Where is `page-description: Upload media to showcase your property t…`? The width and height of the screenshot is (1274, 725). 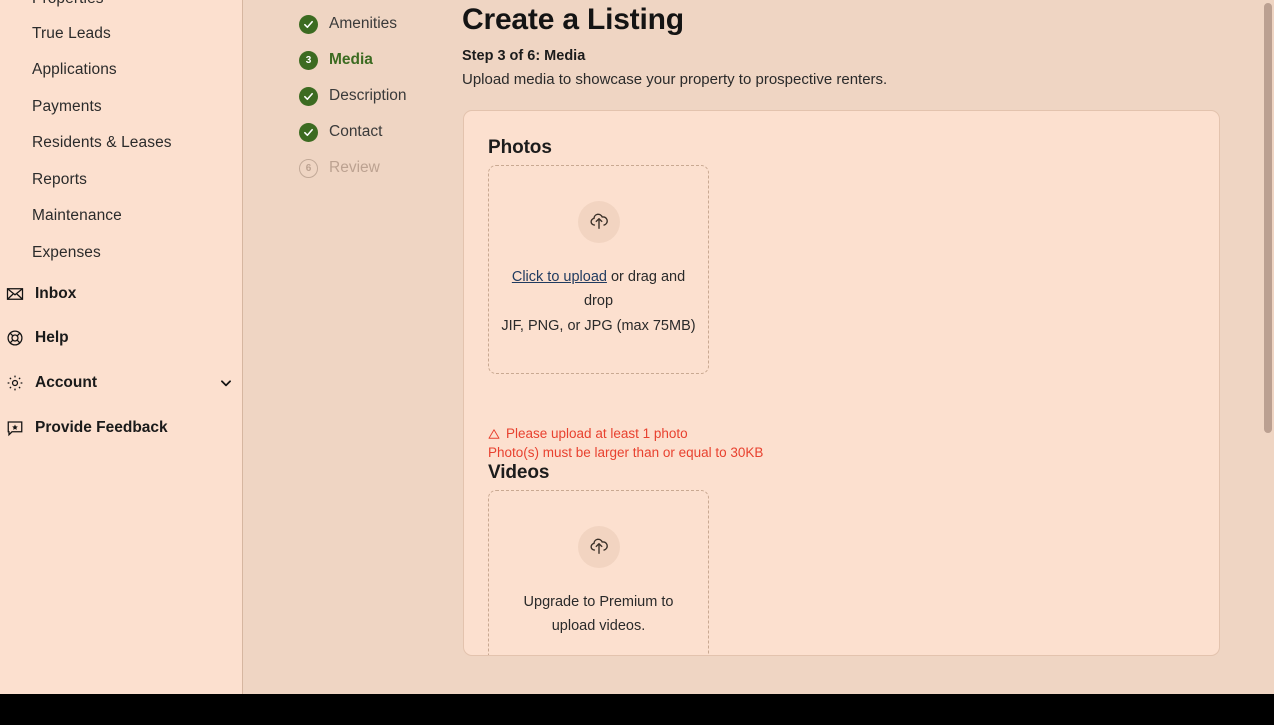
page-description: Upload media to showcase your property t… is located at coordinates (675, 79).